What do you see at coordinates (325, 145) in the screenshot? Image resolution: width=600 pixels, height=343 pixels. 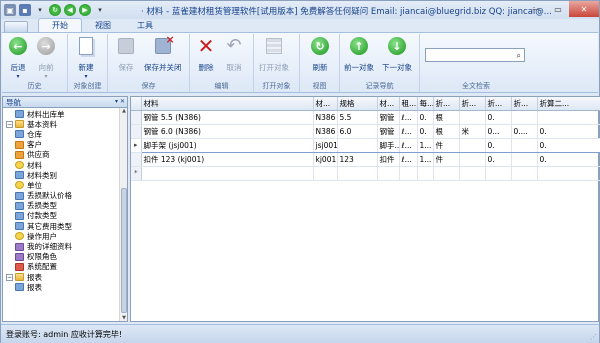 I see `table-cell: jsj001` at bounding box center [325, 145].